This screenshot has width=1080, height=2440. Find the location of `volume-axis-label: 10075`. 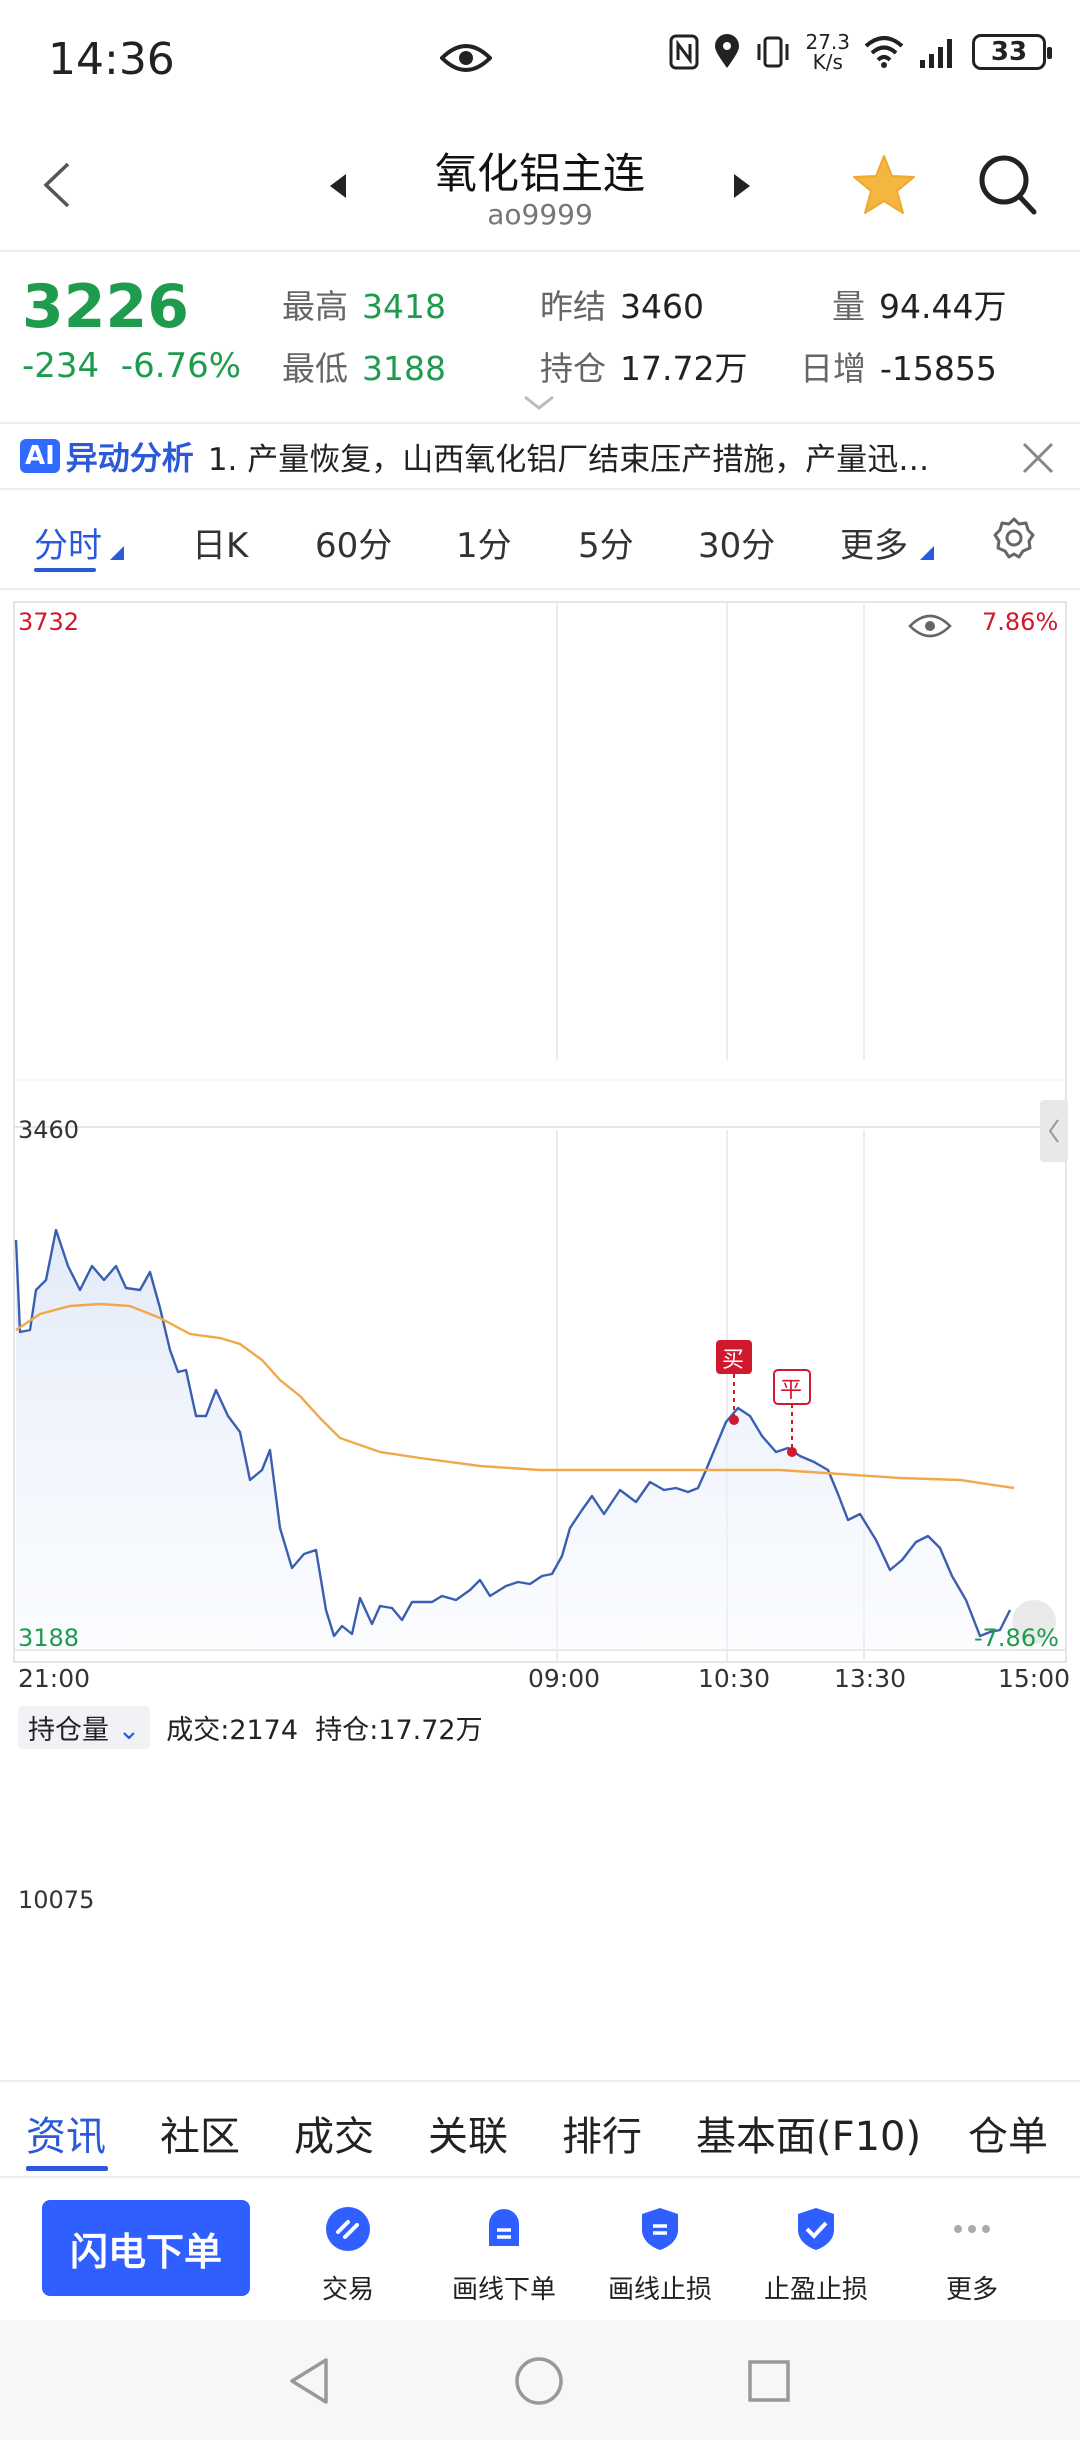

volume-axis-label: 10075 is located at coordinates (56, 1900).